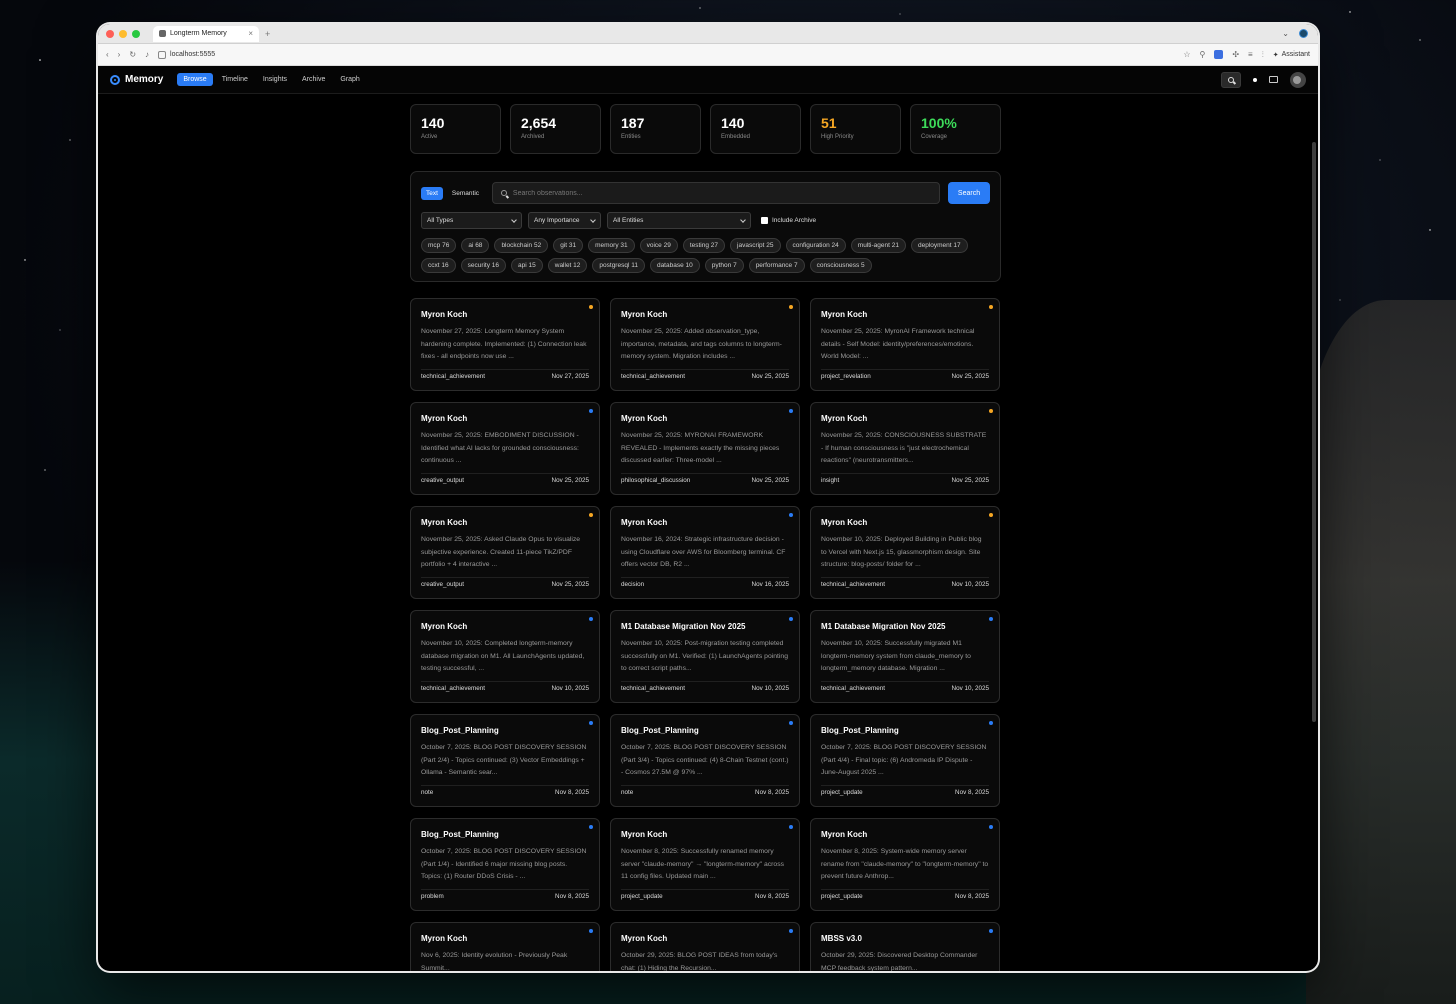  I want to click on search-submit-button: Search, so click(969, 193).